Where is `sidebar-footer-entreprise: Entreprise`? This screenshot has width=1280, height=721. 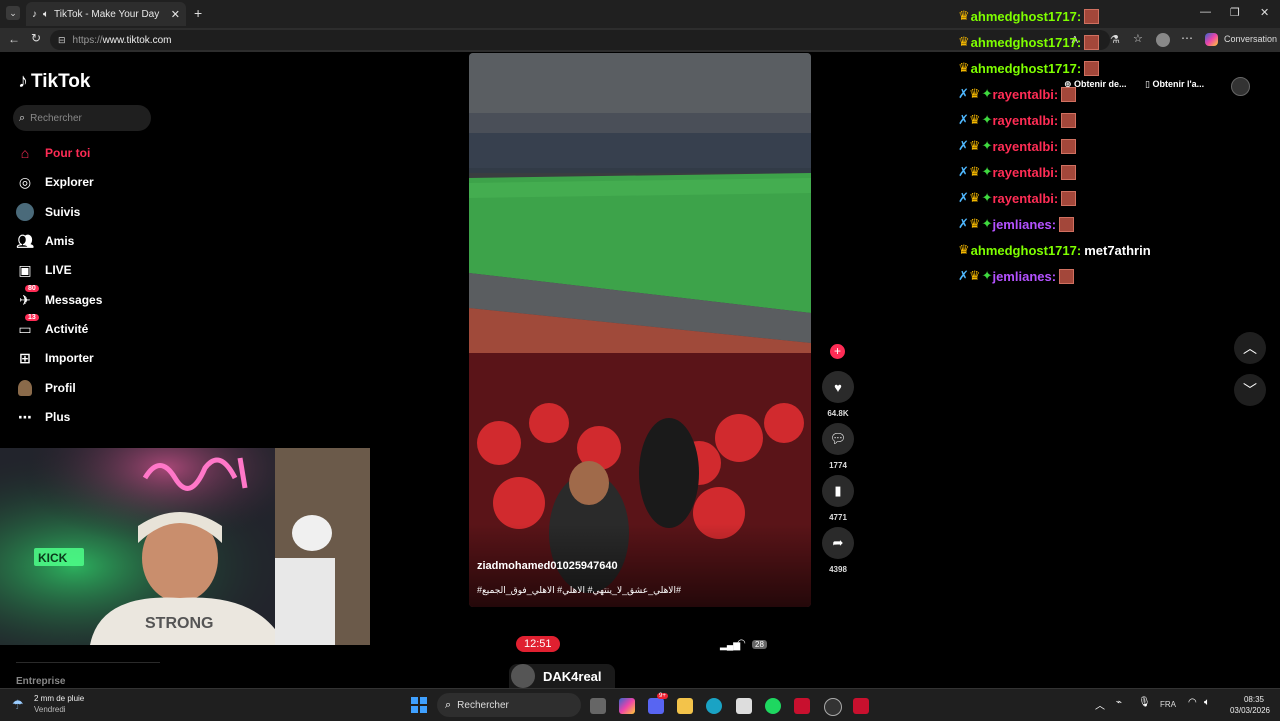 sidebar-footer-entreprise: Entreprise is located at coordinates (40, 681).